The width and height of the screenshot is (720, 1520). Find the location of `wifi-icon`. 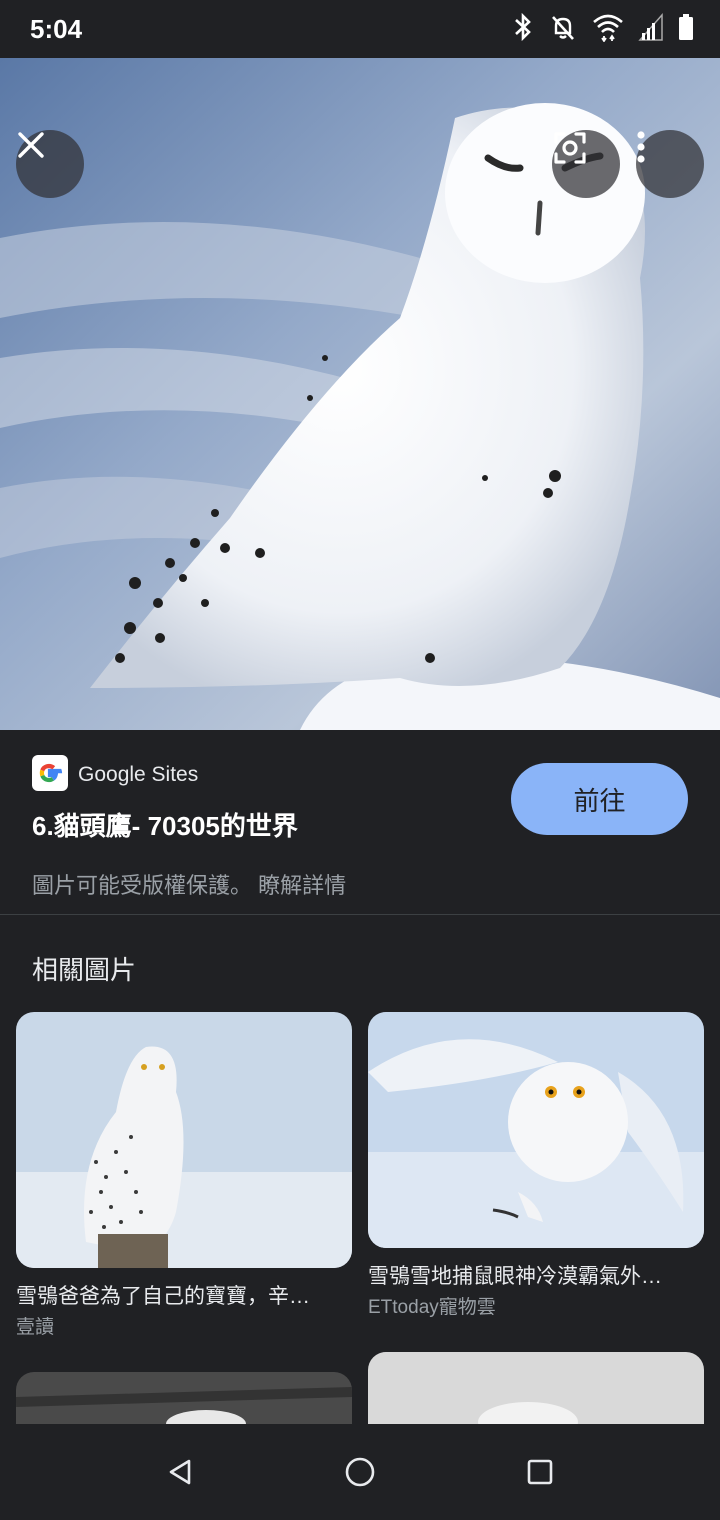

wifi-icon is located at coordinates (608, 28).